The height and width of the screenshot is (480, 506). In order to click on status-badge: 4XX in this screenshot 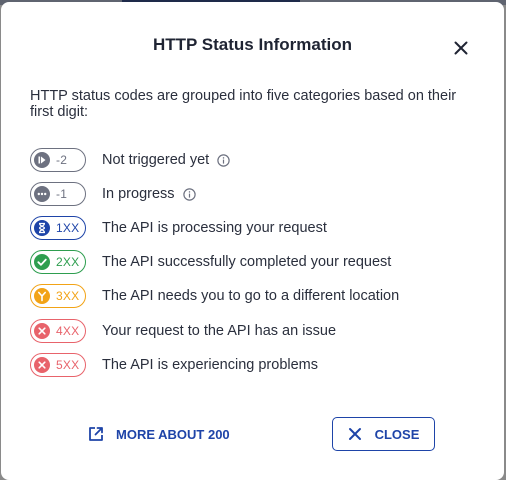, I will do `click(58, 331)`.